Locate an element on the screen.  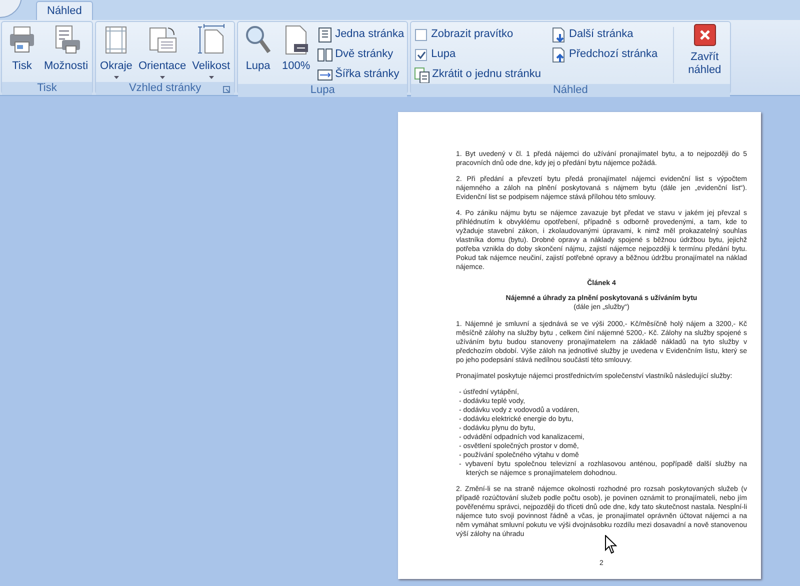
onepage-icon is located at coordinates (325, 34).